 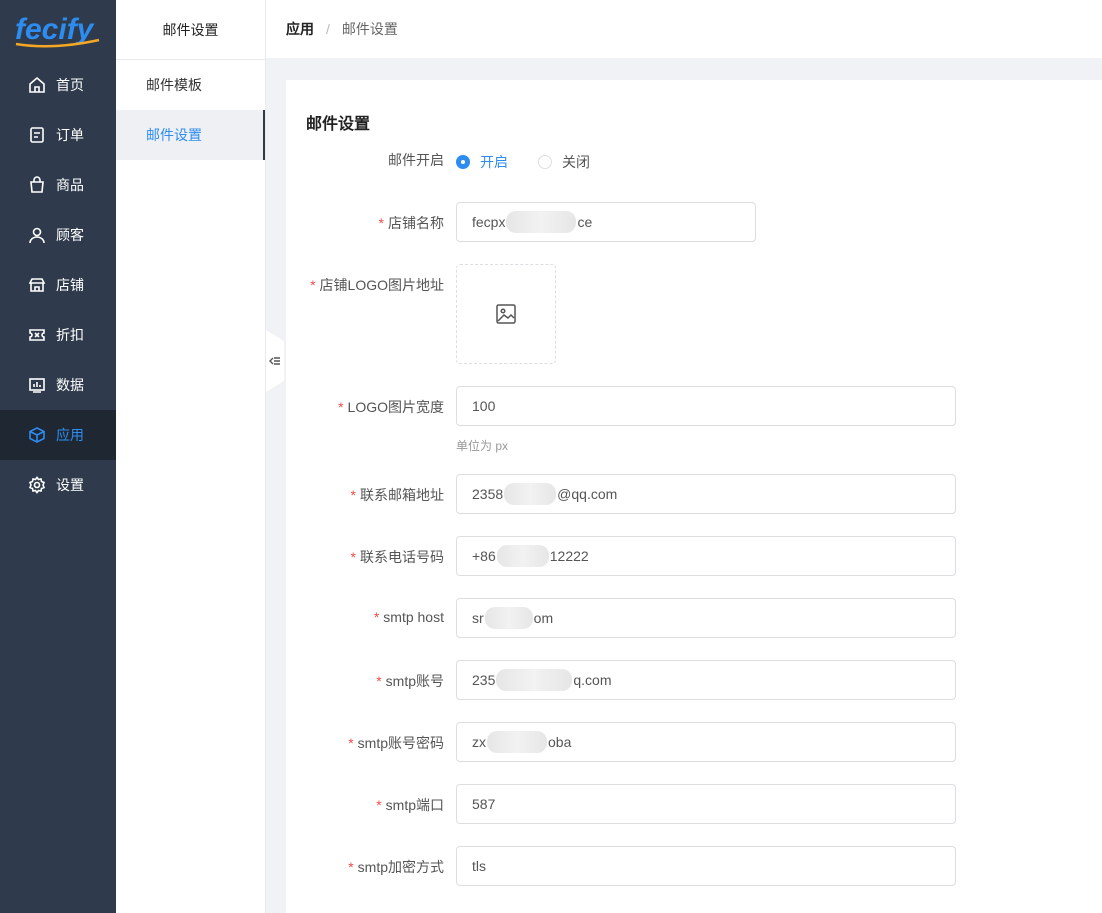 I want to click on logo-url-label: * 店铺LOGO图片地址, so click(x=377, y=285).